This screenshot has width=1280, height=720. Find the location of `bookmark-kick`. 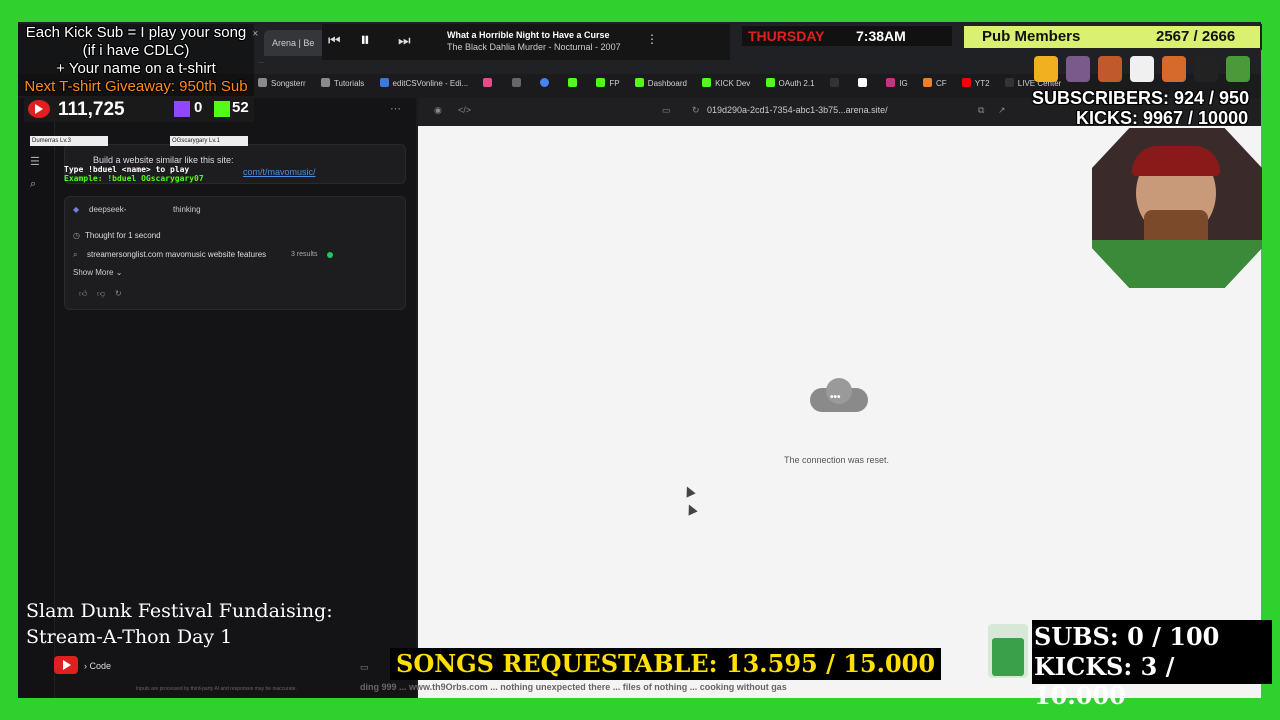

bookmark-kick is located at coordinates (574, 84).